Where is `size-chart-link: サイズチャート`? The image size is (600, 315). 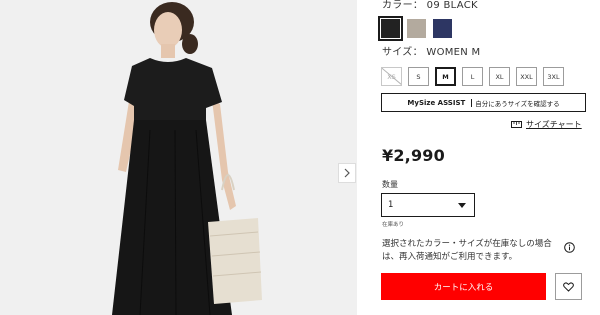 size-chart-link: サイズチャート is located at coordinates (546, 124).